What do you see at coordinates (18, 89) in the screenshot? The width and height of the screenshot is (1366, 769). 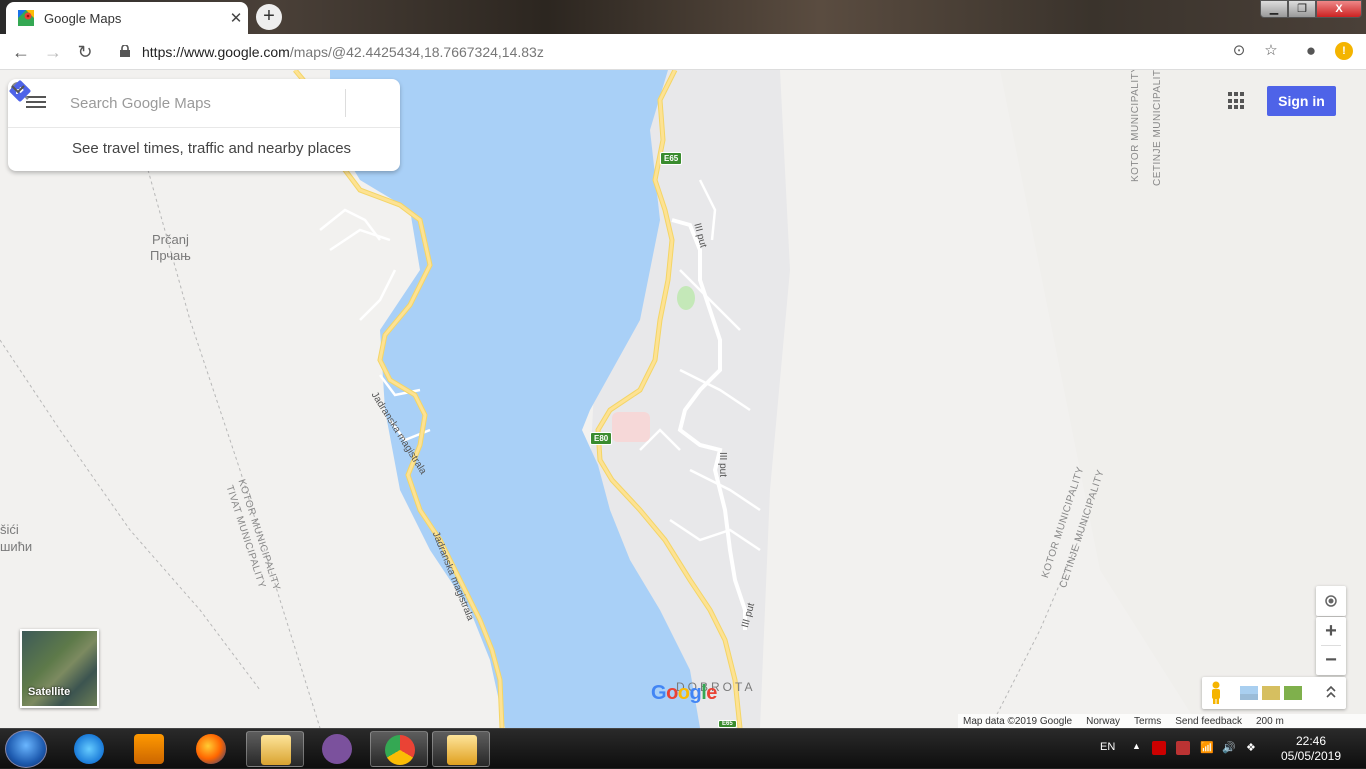 I see `chevron-down-icon` at bounding box center [18, 89].